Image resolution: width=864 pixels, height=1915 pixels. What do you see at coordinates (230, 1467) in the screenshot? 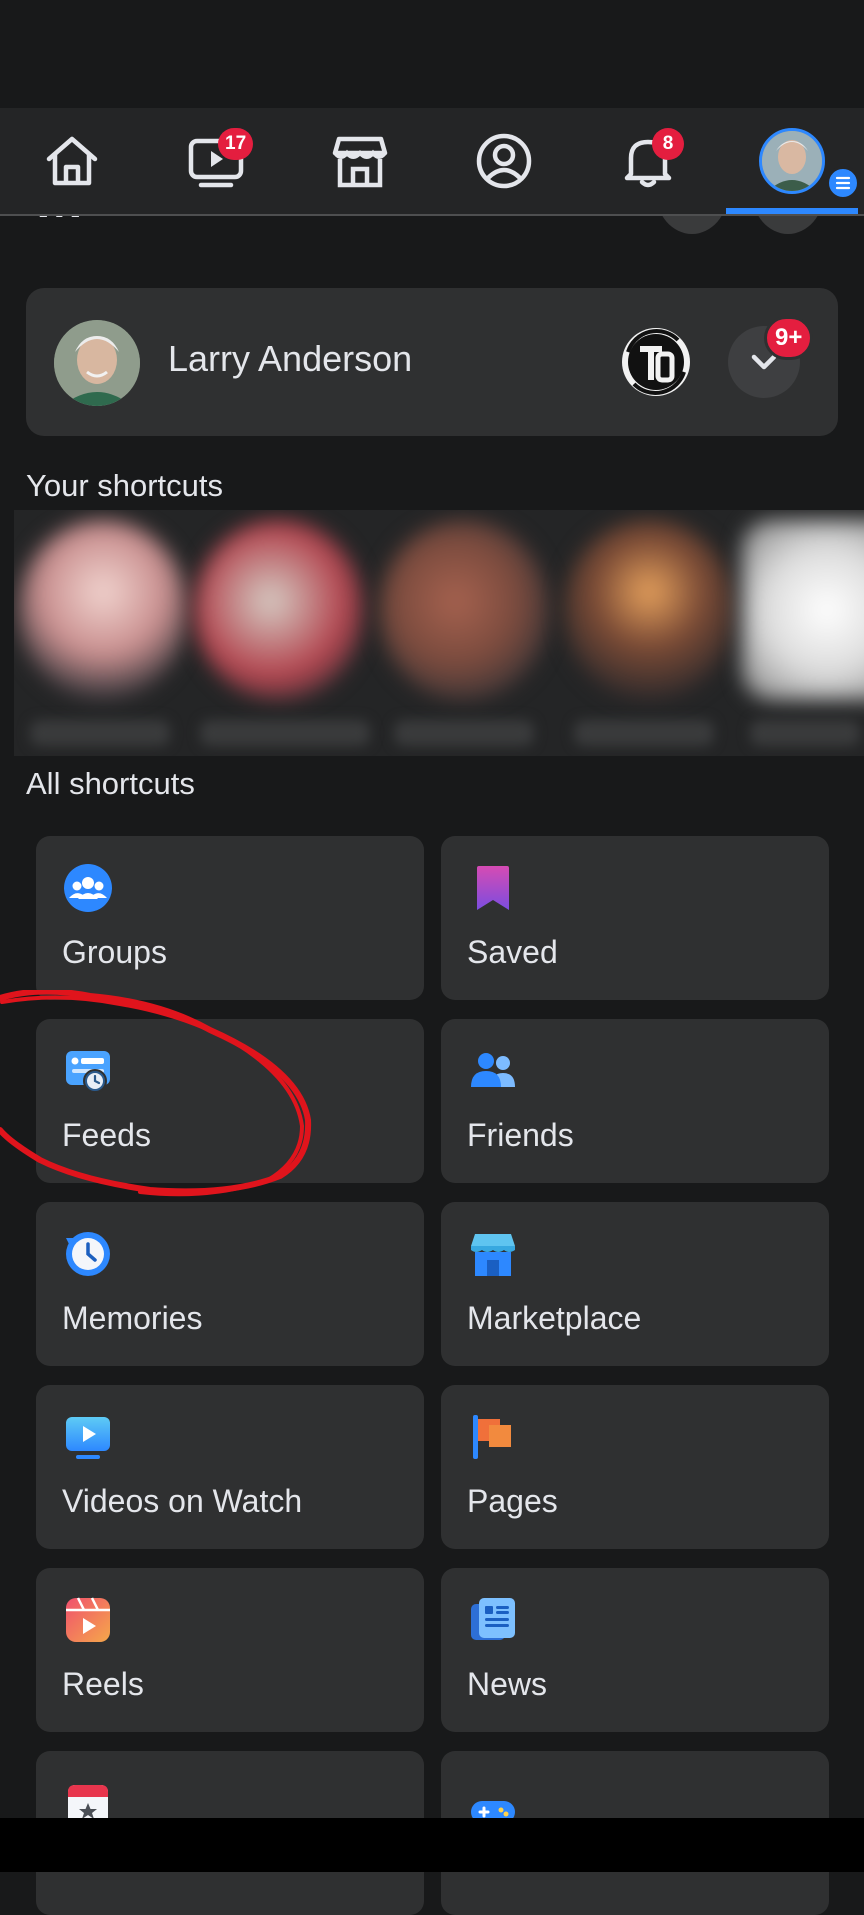
I see `tile-videos-on-watch: Videos on Watch` at bounding box center [230, 1467].